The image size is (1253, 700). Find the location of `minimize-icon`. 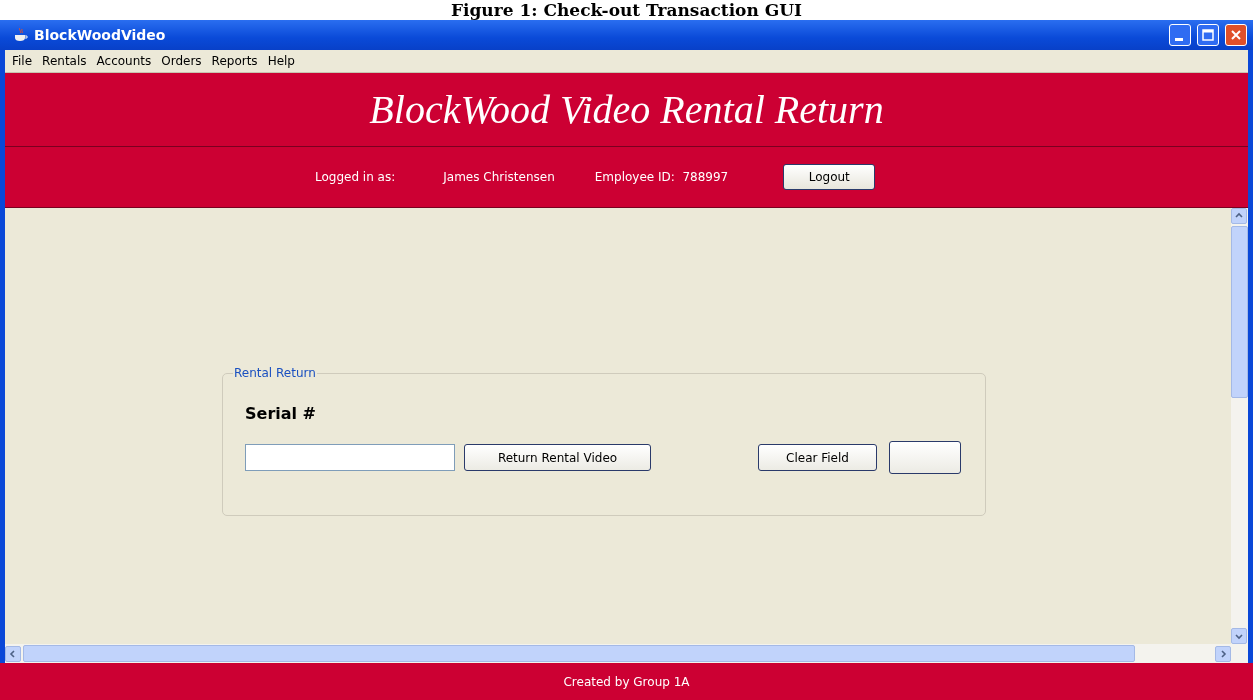

minimize-icon is located at coordinates (1179, 39).